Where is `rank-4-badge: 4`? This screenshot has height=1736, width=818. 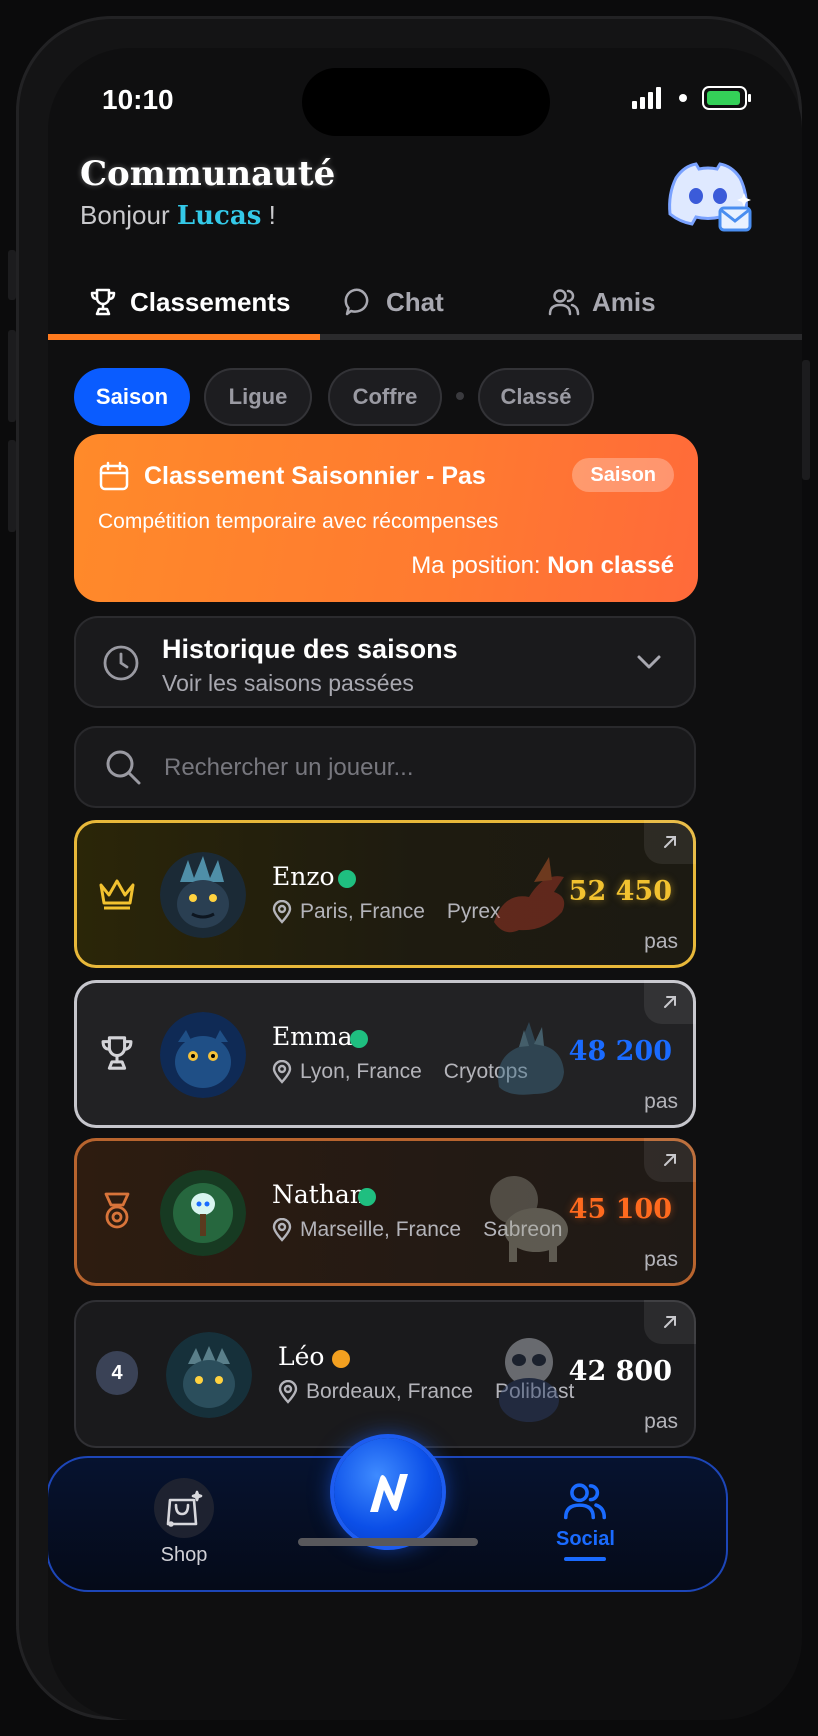 rank-4-badge: 4 is located at coordinates (117, 1373).